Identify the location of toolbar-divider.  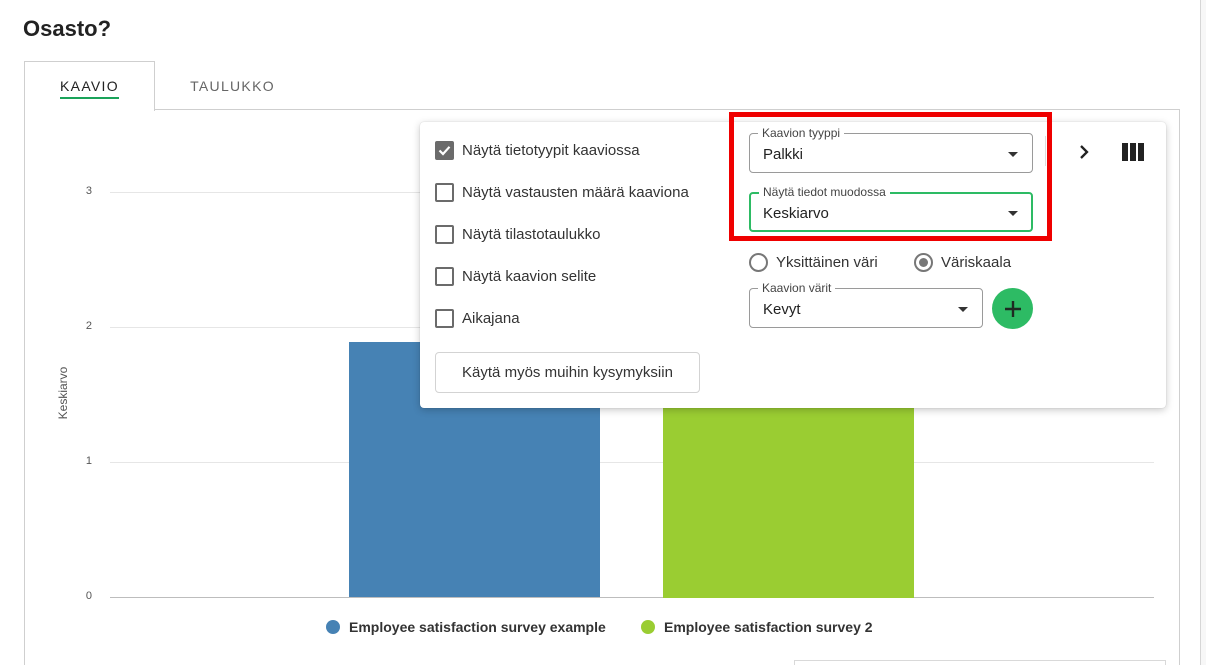
(1045, 151).